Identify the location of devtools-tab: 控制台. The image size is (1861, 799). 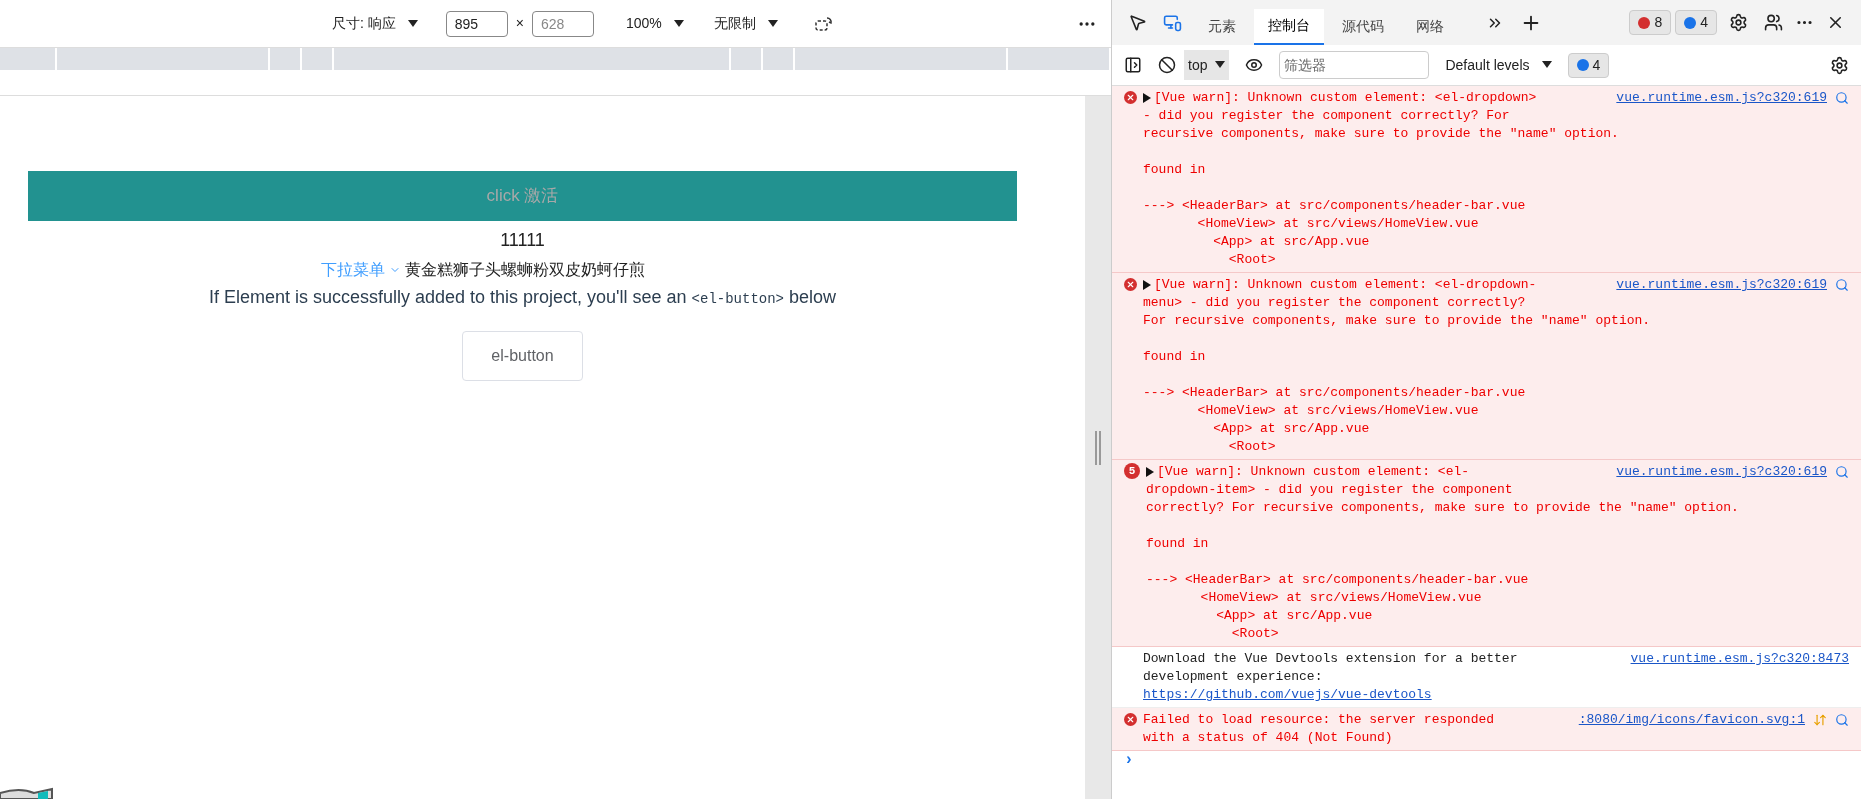
(1289, 26).